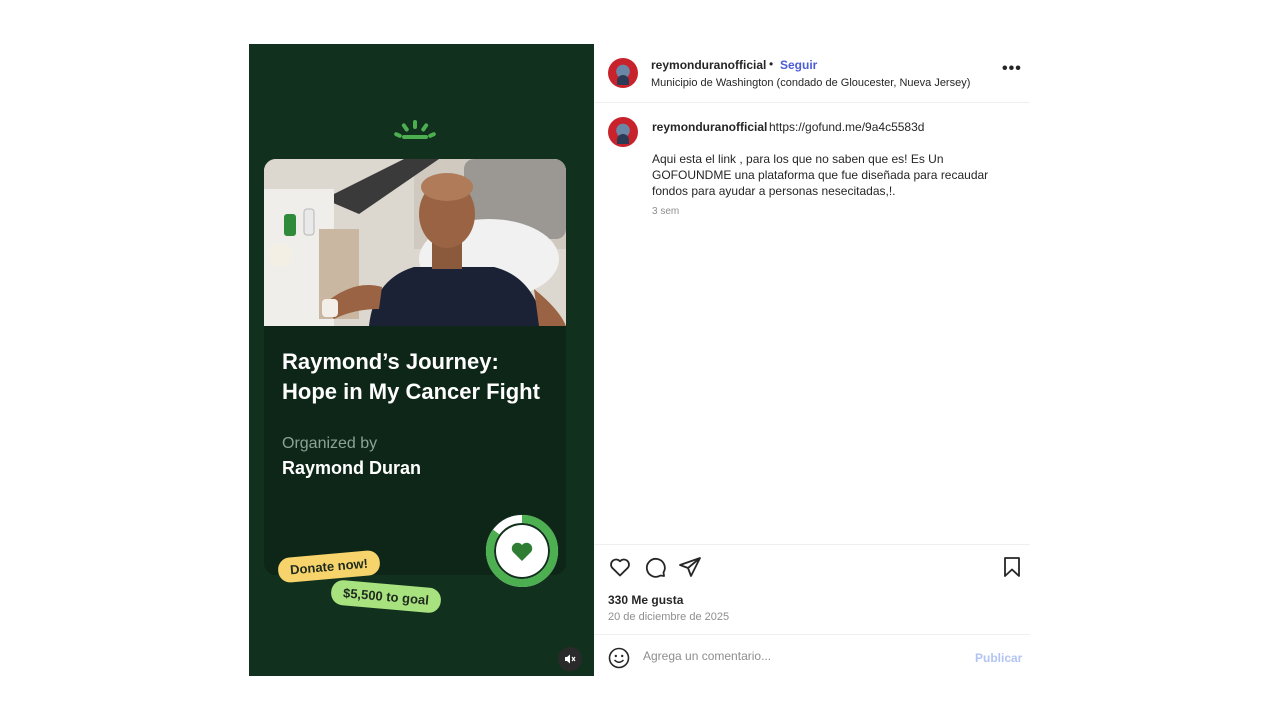 The image size is (1280, 720). What do you see at coordinates (669, 617) in the screenshot?
I see `post-date: 20 de diciembre de 2025` at bounding box center [669, 617].